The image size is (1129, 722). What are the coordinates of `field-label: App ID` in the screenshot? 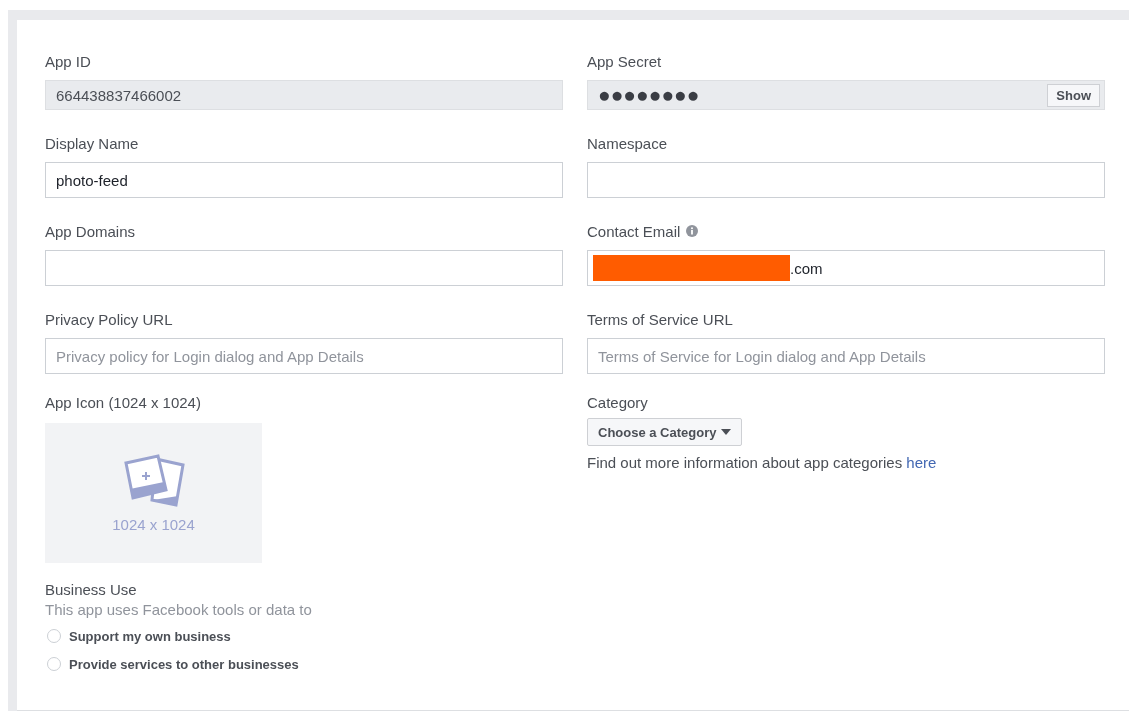 It's located at (68, 61).